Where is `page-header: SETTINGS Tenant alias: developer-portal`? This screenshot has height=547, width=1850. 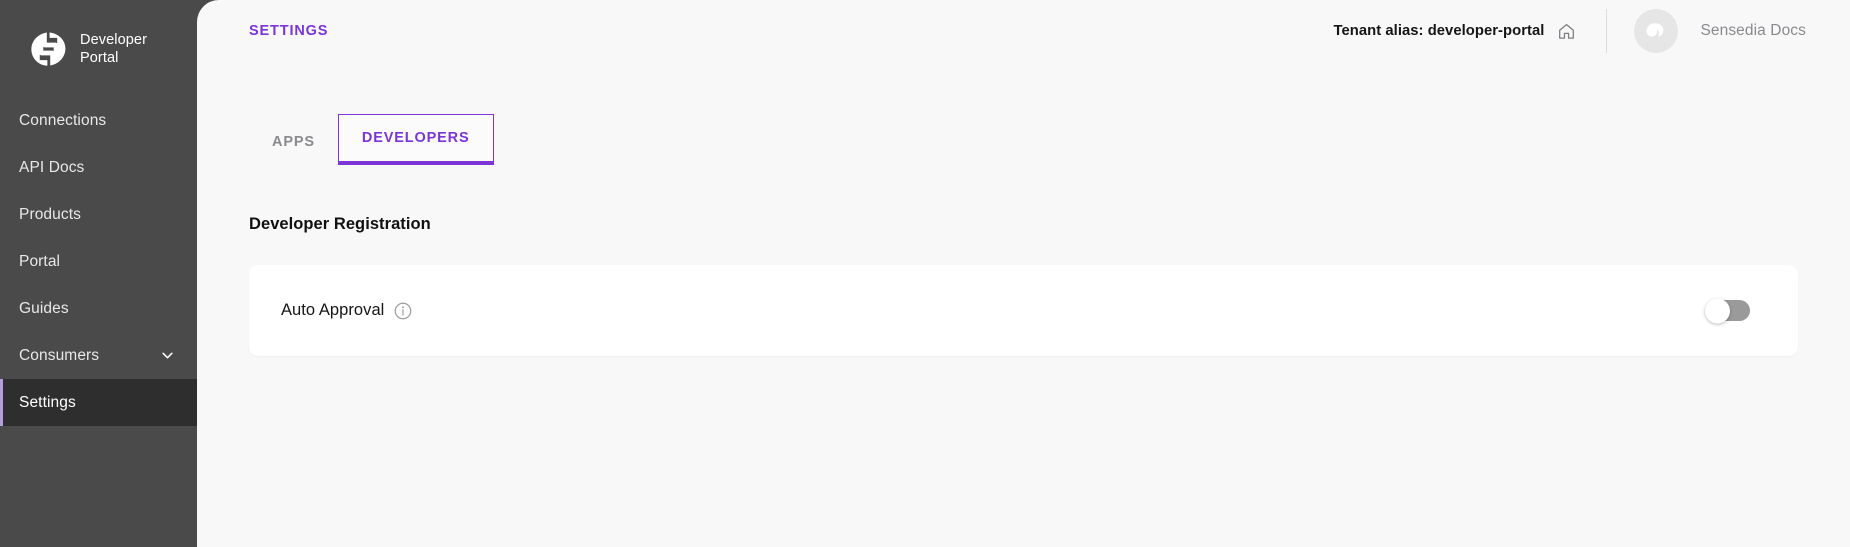 page-header: SETTINGS Tenant alias: developer-portal is located at coordinates (1023, 31).